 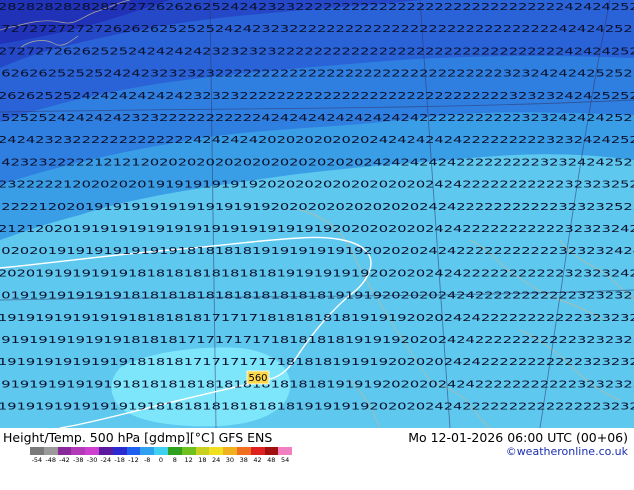 What do you see at coordinates (518, 437) in the screenshot?
I see `valid-time: Mo 12-01-2026 06:00 UTC (00+06)` at bounding box center [518, 437].